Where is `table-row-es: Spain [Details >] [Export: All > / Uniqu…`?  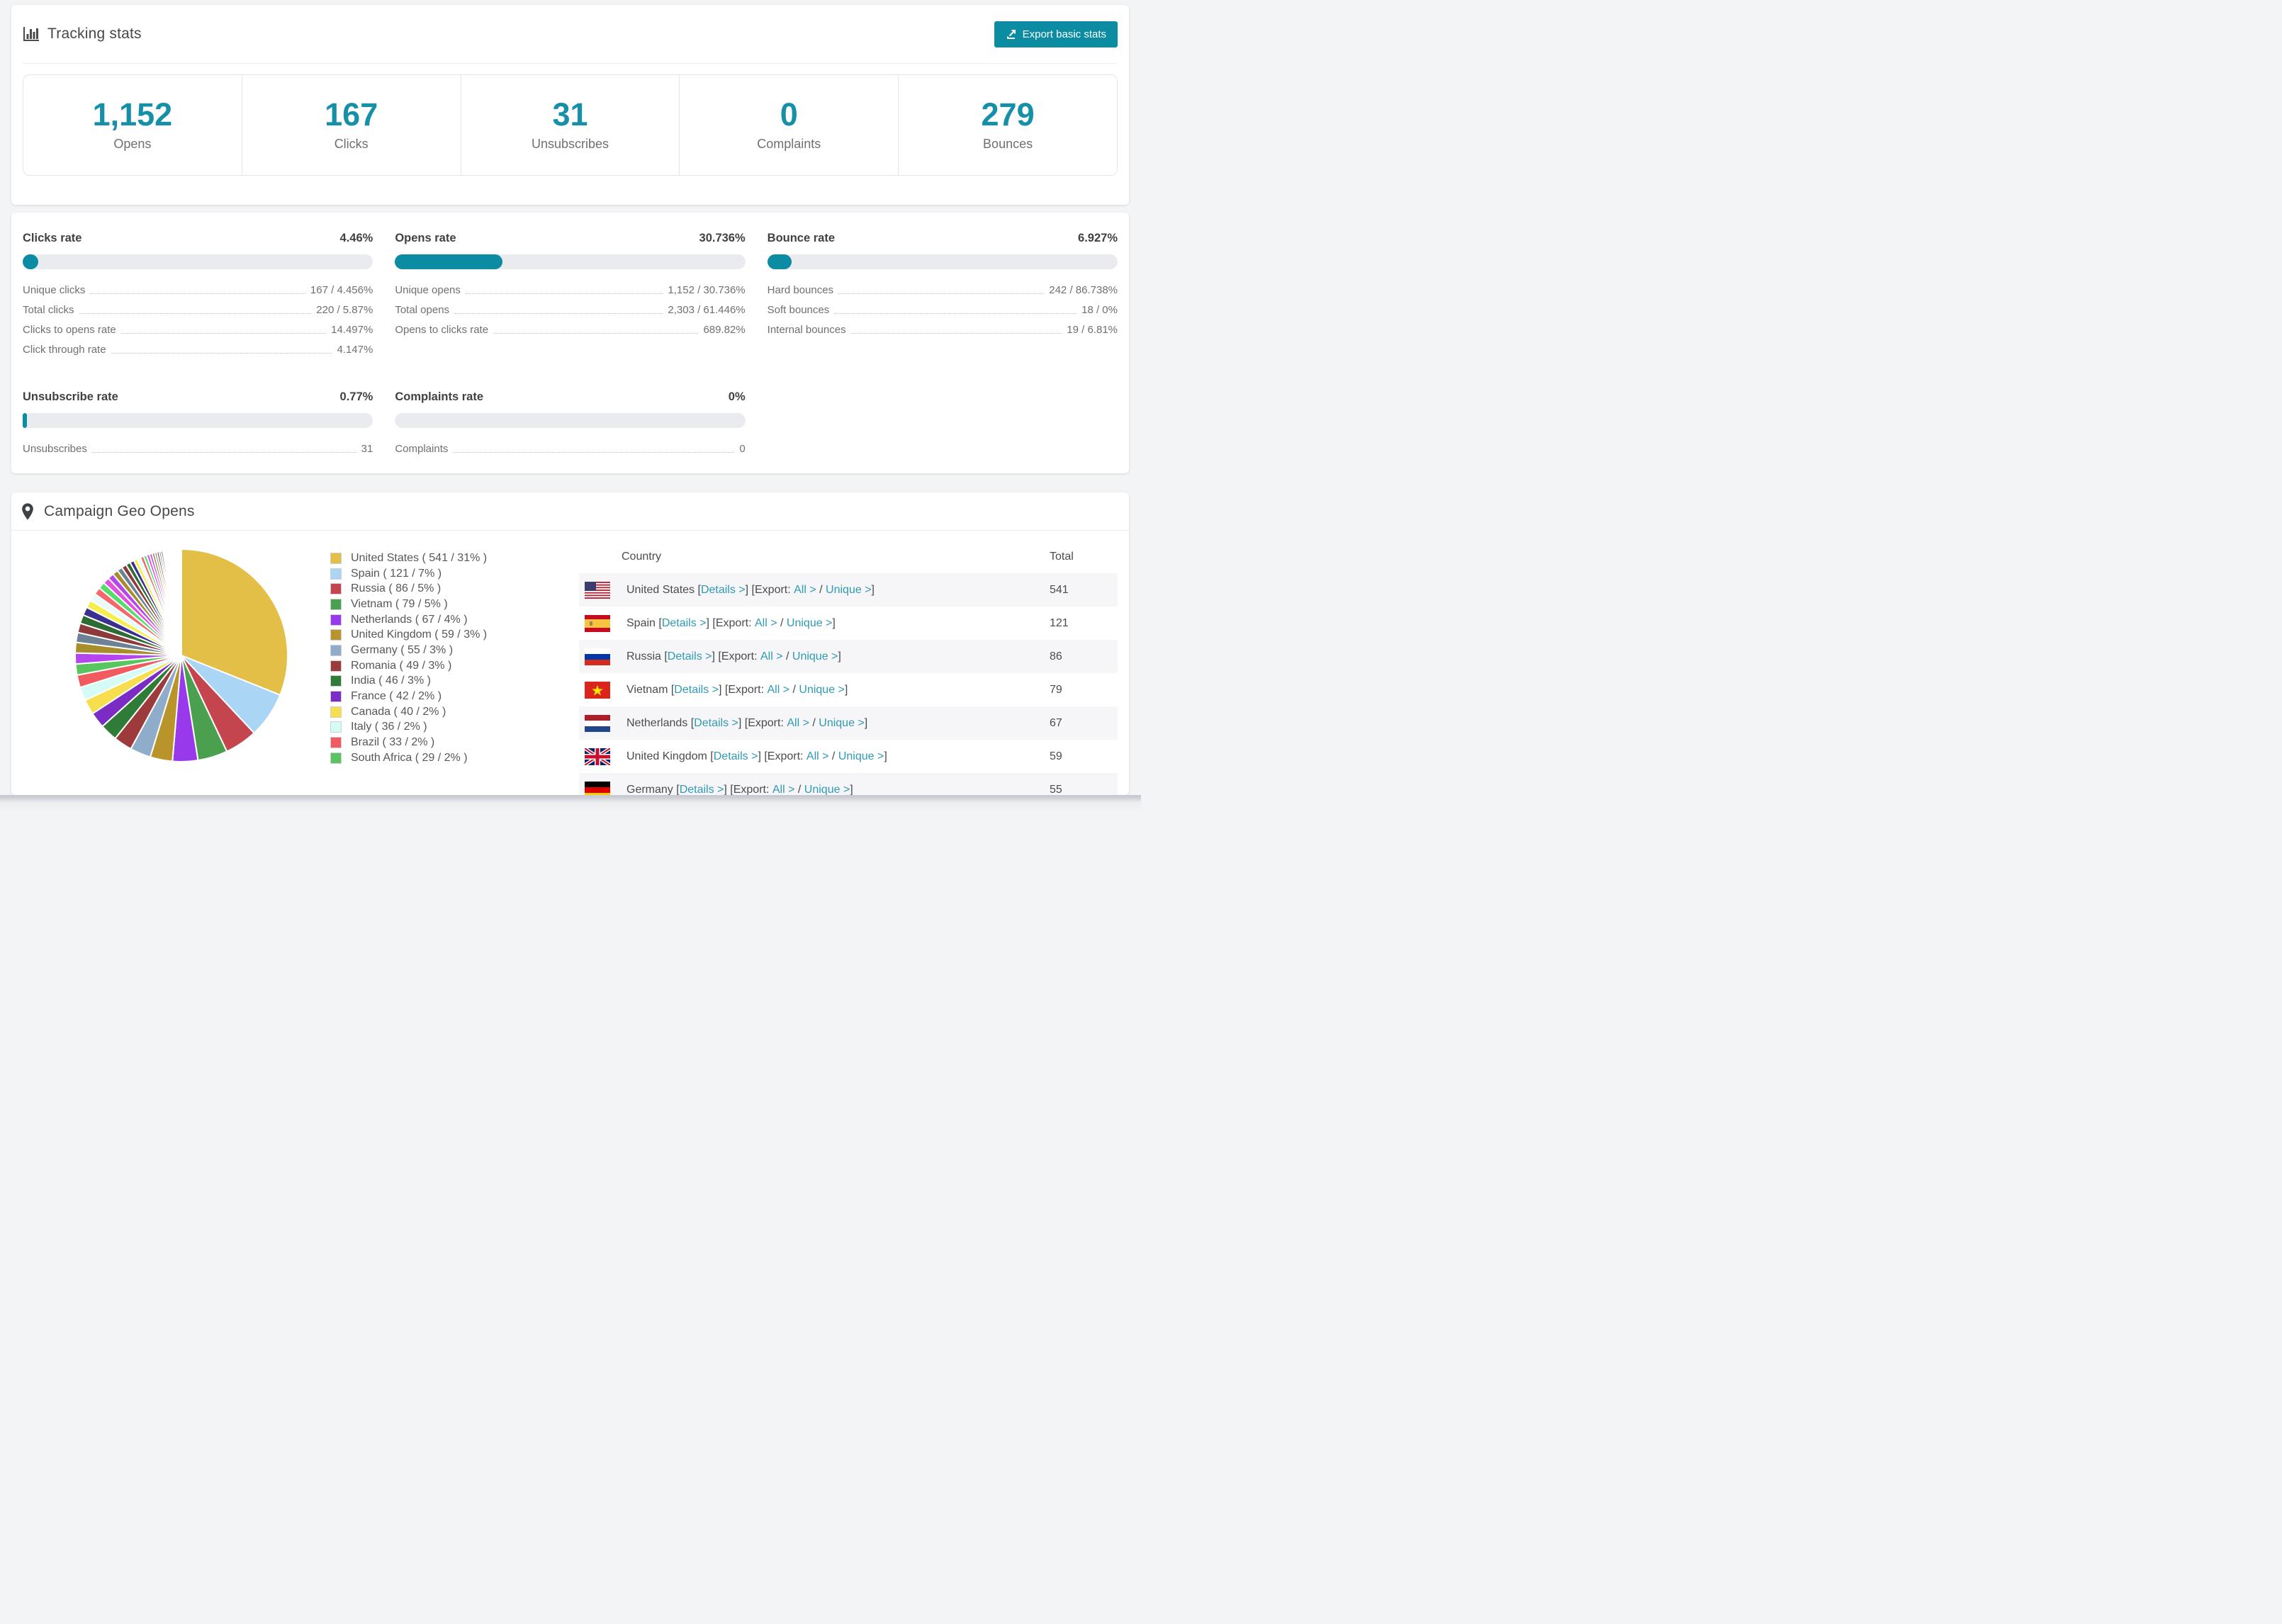
table-row-es: Spain [Details >] [Export: All > / Uniqu… is located at coordinates (849, 623).